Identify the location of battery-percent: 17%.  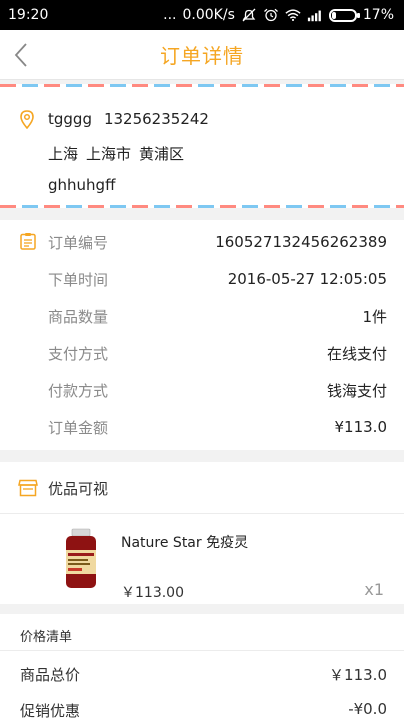
(378, 15).